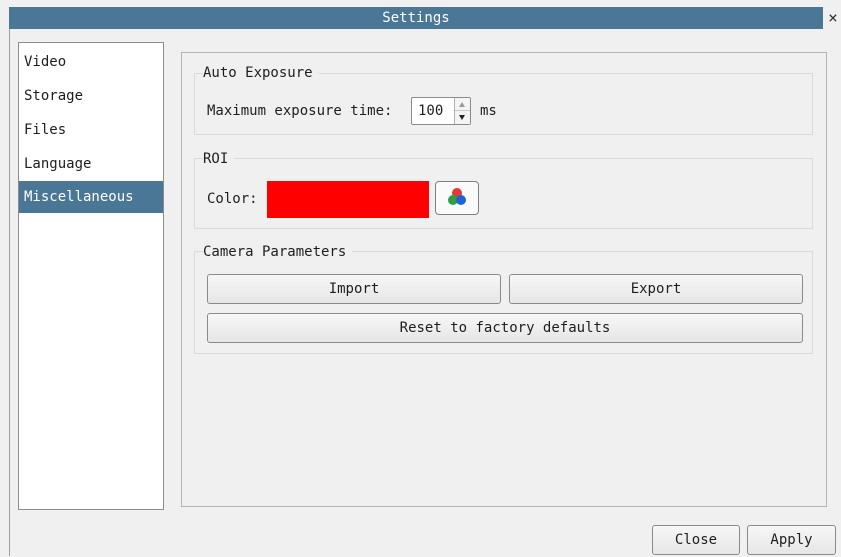 This screenshot has width=841, height=557. Describe the element at coordinates (91, 130) in the screenshot. I see `sidebar-item-files: Files` at that location.